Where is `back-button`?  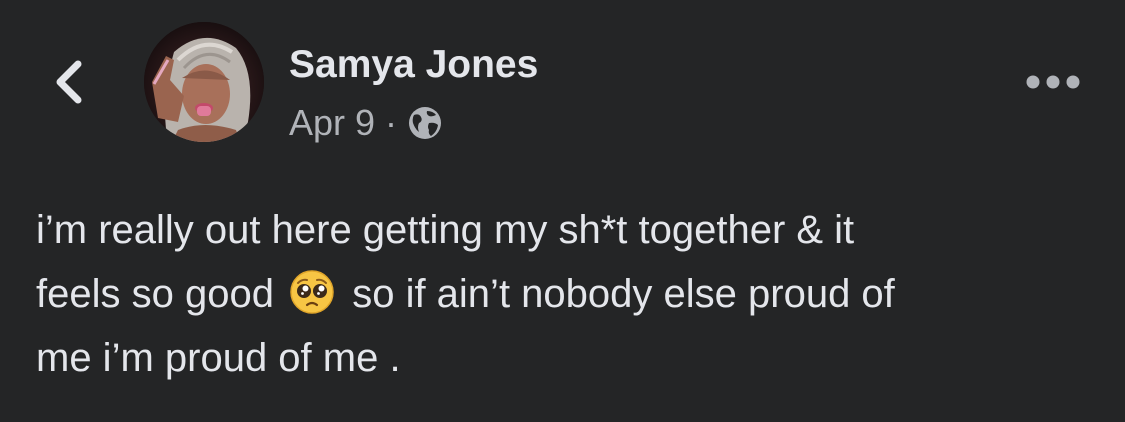 back-button is located at coordinates (69, 82).